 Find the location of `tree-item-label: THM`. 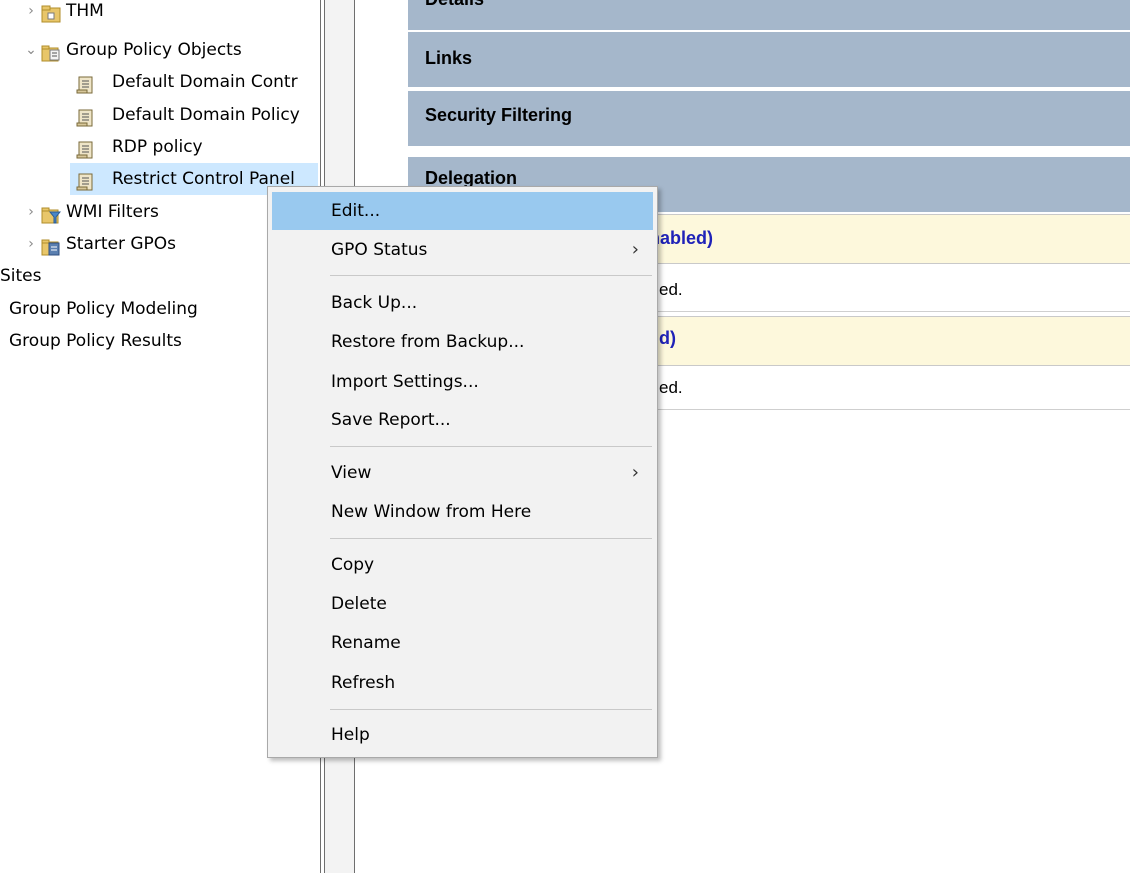

tree-item-label: THM is located at coordinates (85, 11).